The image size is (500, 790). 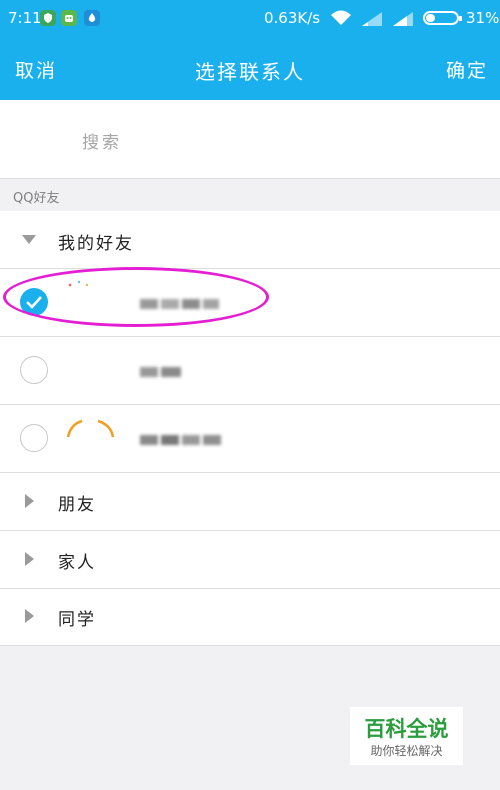 I want to click on battery-cap, so click(x=460, y=18).